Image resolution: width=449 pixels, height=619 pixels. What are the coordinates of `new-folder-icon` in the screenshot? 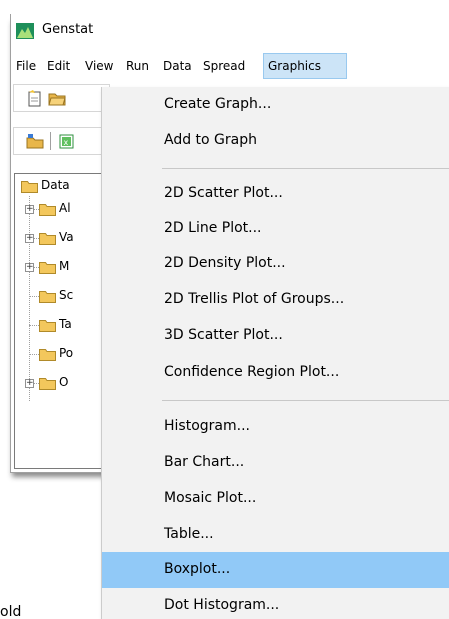 It's located at (35, 141).